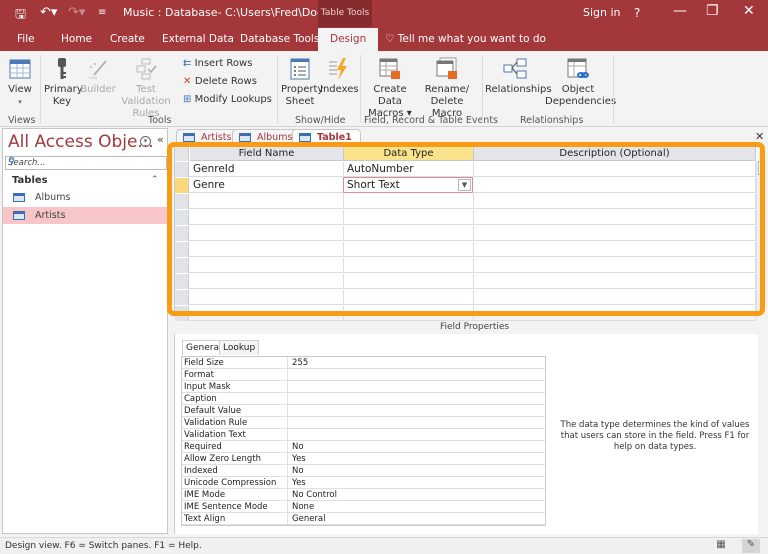 The image size is (768, 554). What do you see at coordinates (76, 12) in the screenshot?
I see `redo-icon: ↷▾` at bounding box center [76, 12].